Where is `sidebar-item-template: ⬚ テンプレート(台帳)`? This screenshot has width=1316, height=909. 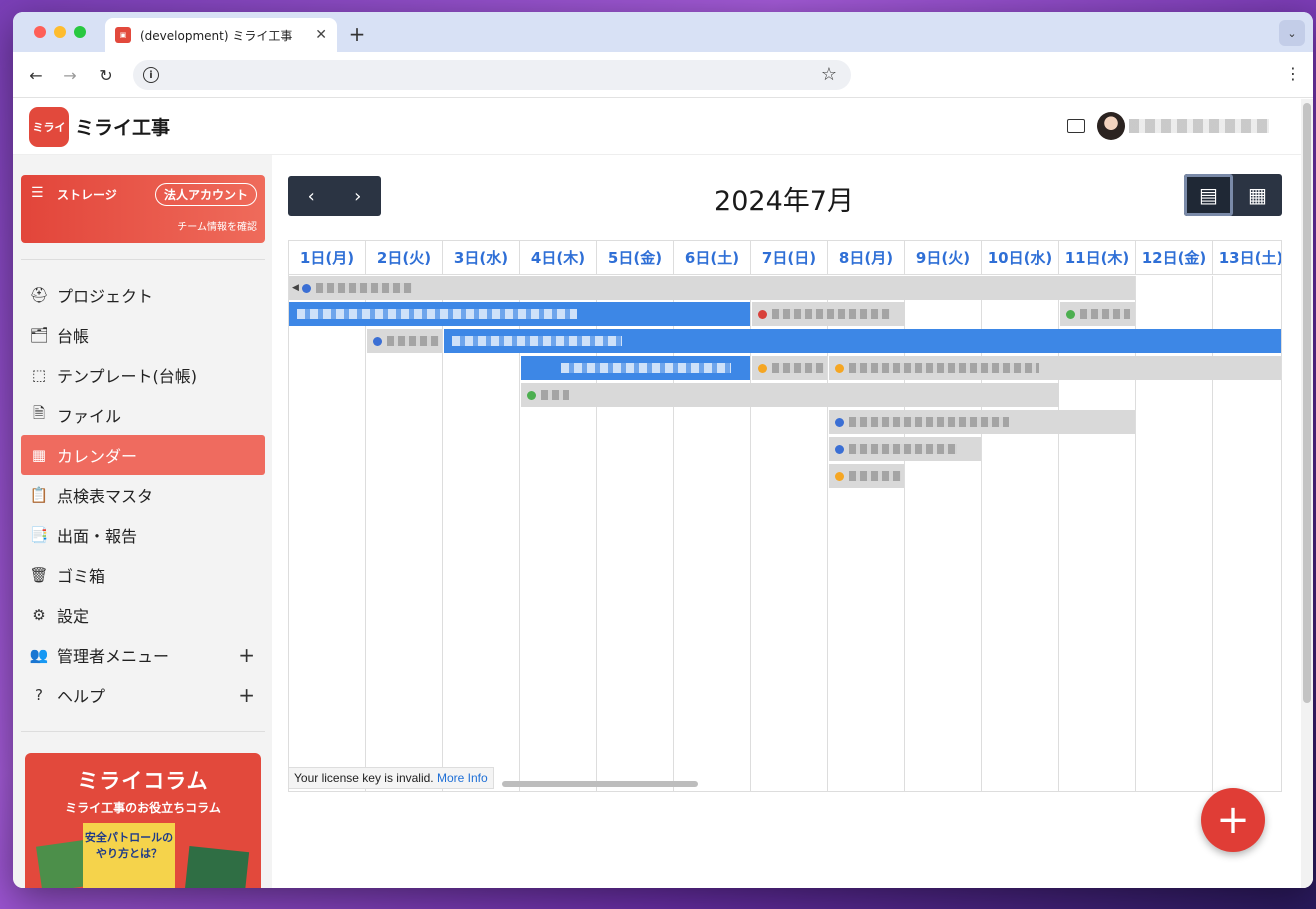
sidebar-item-template: ⬚ テンプレート(台帳) is located at coordinates (143, 375).